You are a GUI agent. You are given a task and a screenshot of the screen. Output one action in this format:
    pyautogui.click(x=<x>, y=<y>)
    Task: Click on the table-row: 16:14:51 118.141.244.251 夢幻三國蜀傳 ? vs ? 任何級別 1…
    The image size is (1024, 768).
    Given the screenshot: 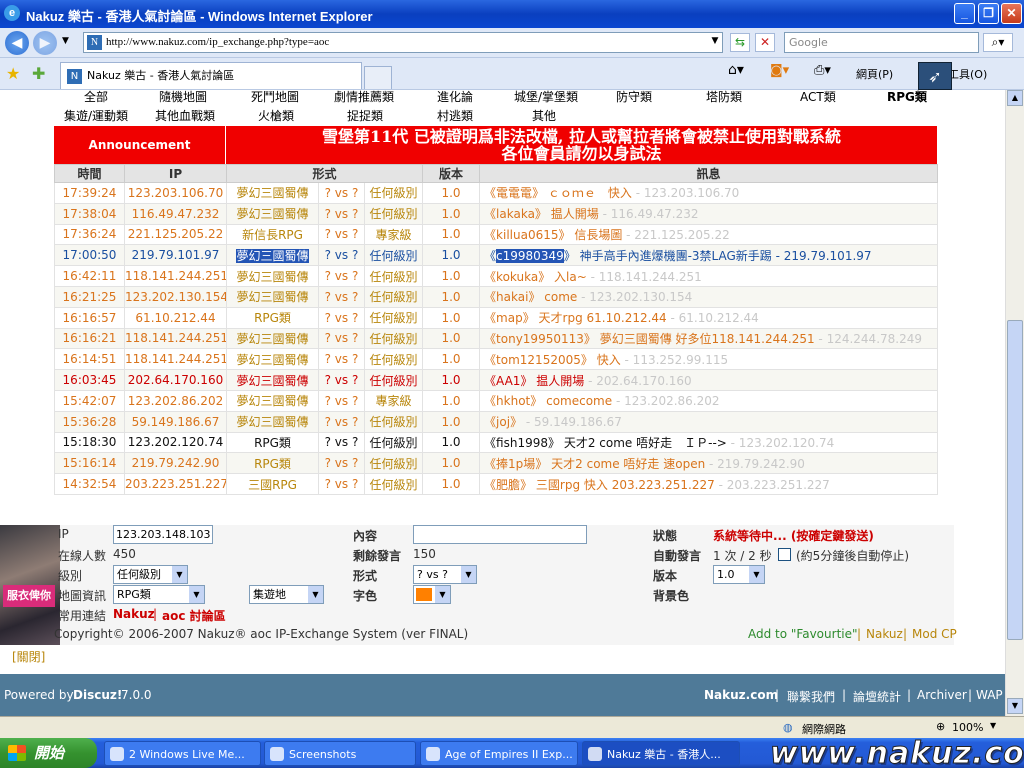 What is the action you would take?
    pyautogui.click(x=496, y=359)
    